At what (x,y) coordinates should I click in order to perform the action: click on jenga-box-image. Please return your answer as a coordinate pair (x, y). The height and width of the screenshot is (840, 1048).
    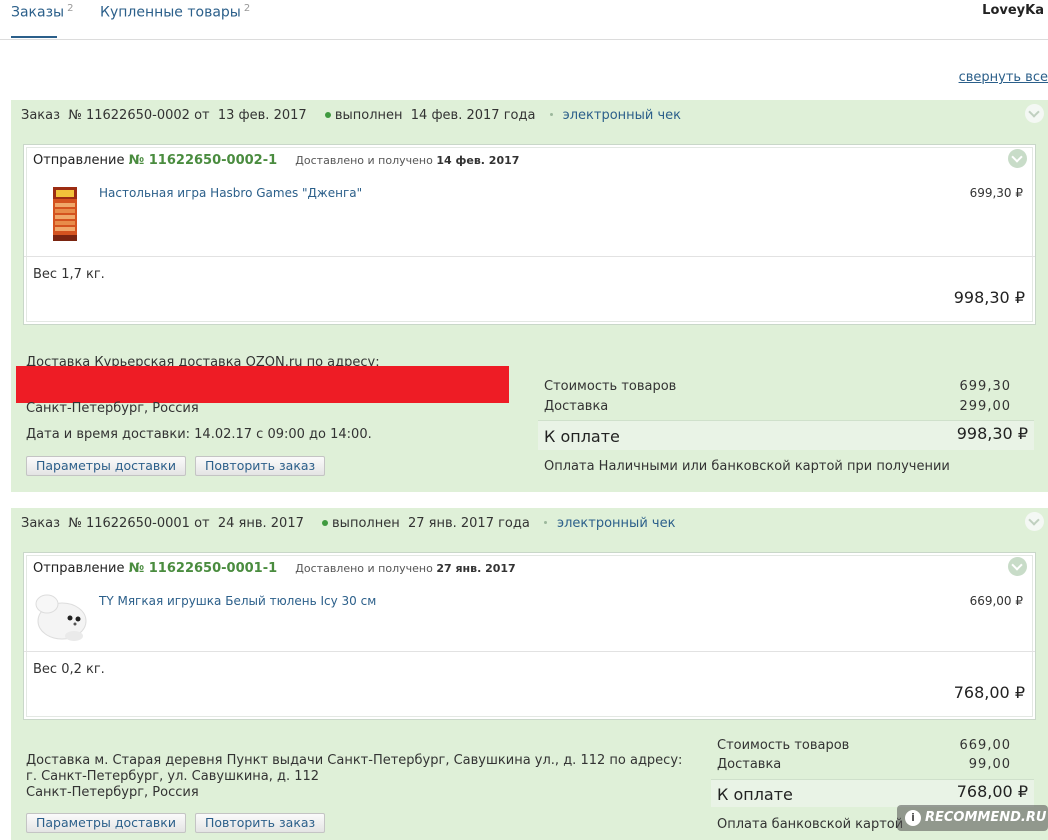
    Looking at the image, I should click on (65, 214).